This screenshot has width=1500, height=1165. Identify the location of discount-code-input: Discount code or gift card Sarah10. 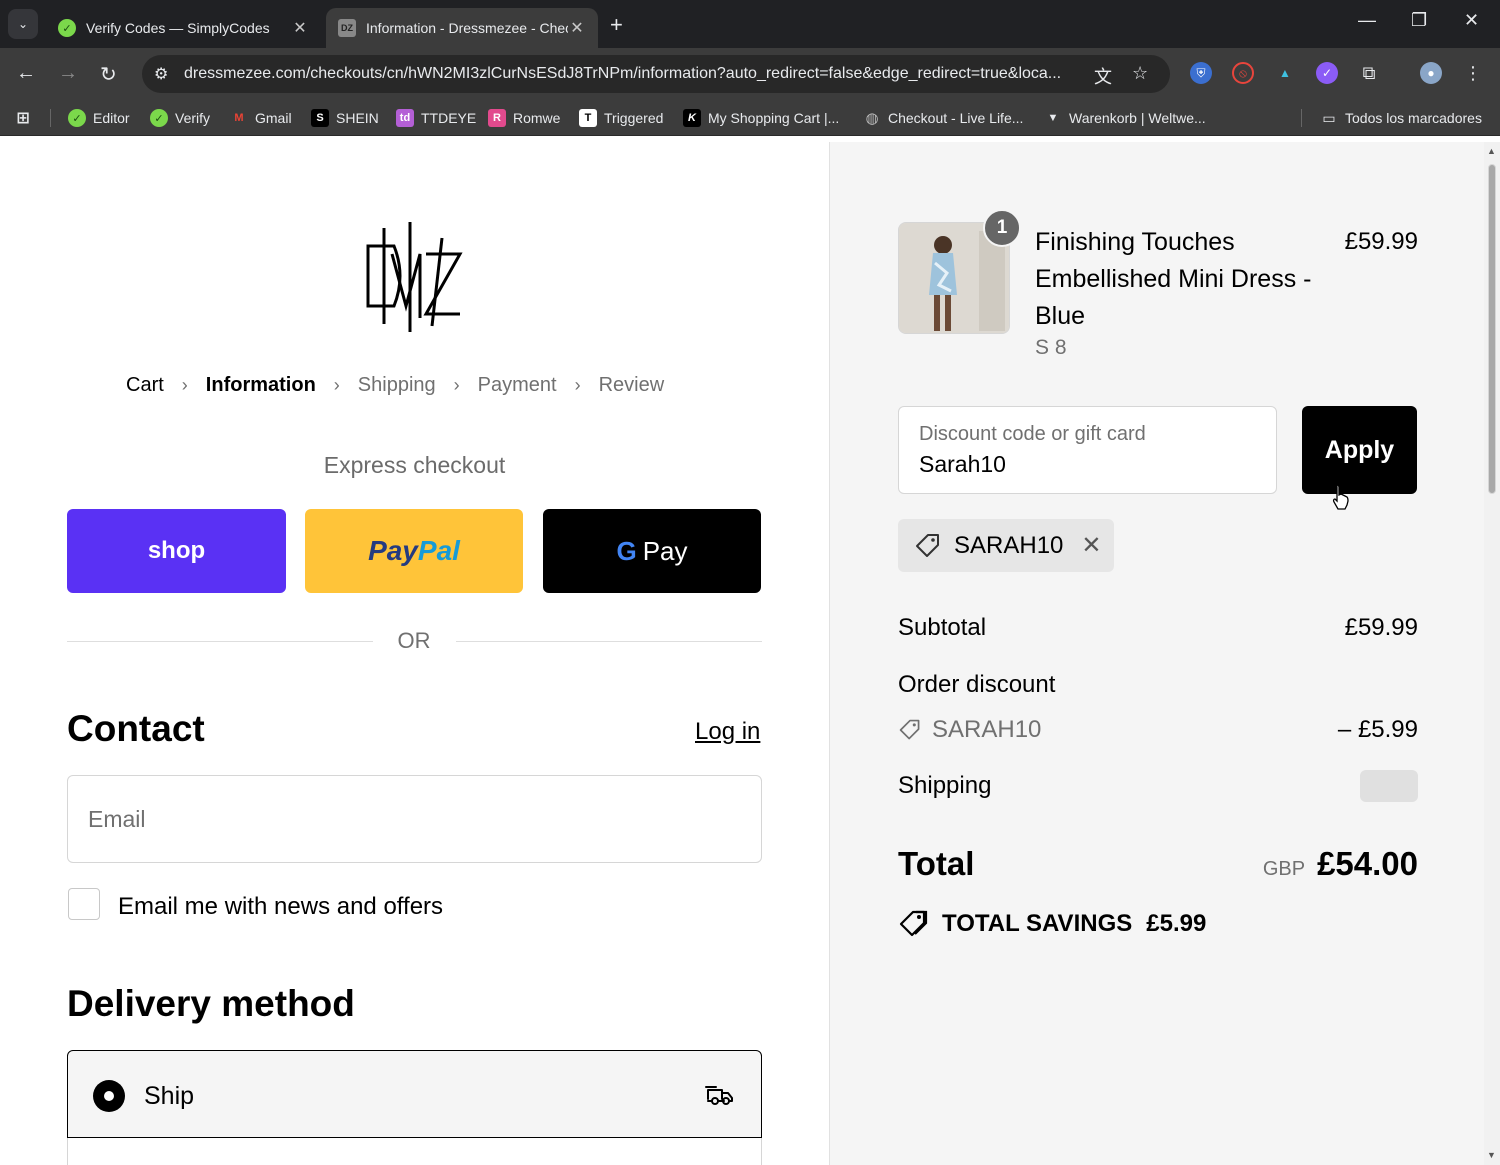
(1087, 450).